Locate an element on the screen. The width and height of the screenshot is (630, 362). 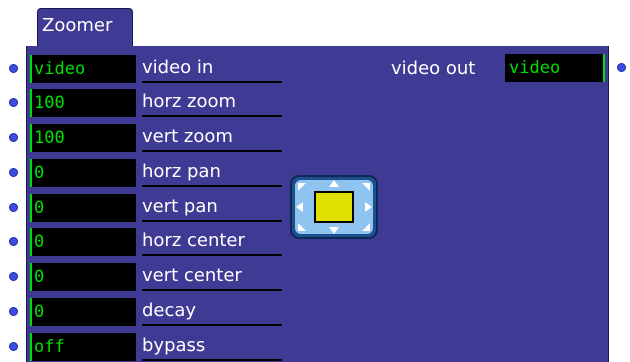
video-out-label: video out is located at coordinates (433, 68).